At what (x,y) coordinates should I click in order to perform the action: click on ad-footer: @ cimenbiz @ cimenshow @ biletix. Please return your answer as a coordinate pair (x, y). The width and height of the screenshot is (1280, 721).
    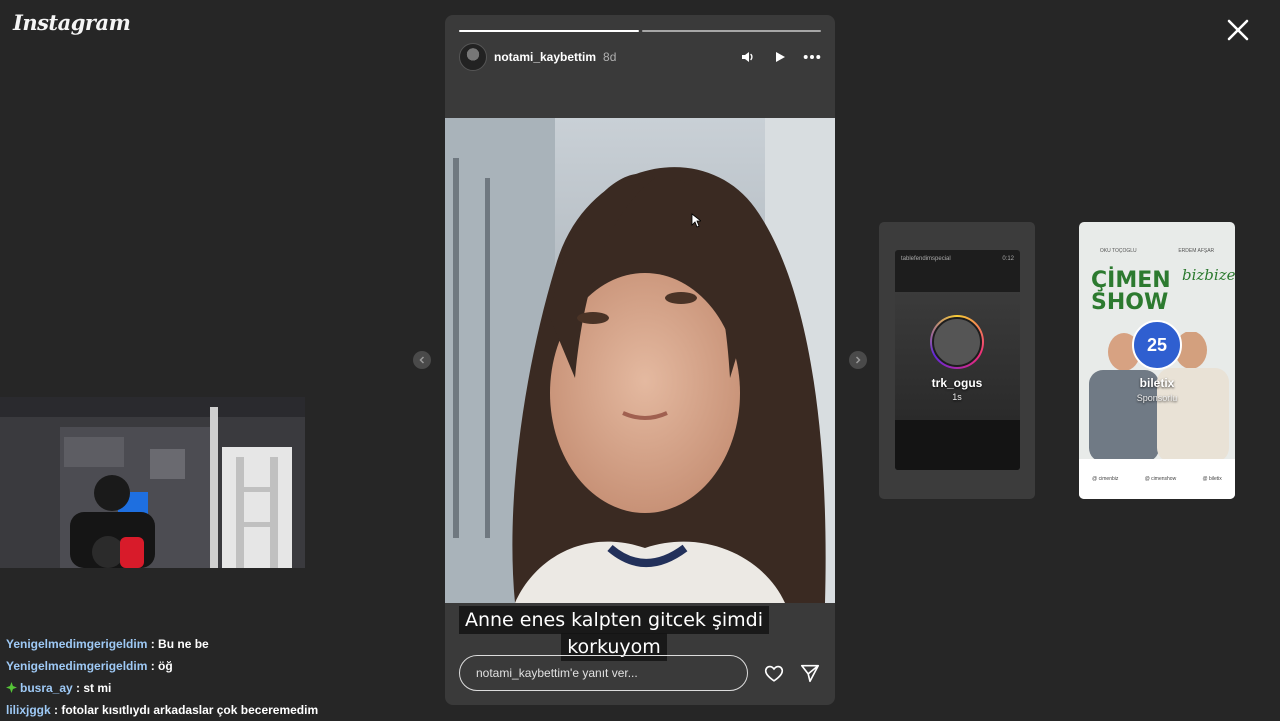
    Looking at the image, I should click on (1157, 479).